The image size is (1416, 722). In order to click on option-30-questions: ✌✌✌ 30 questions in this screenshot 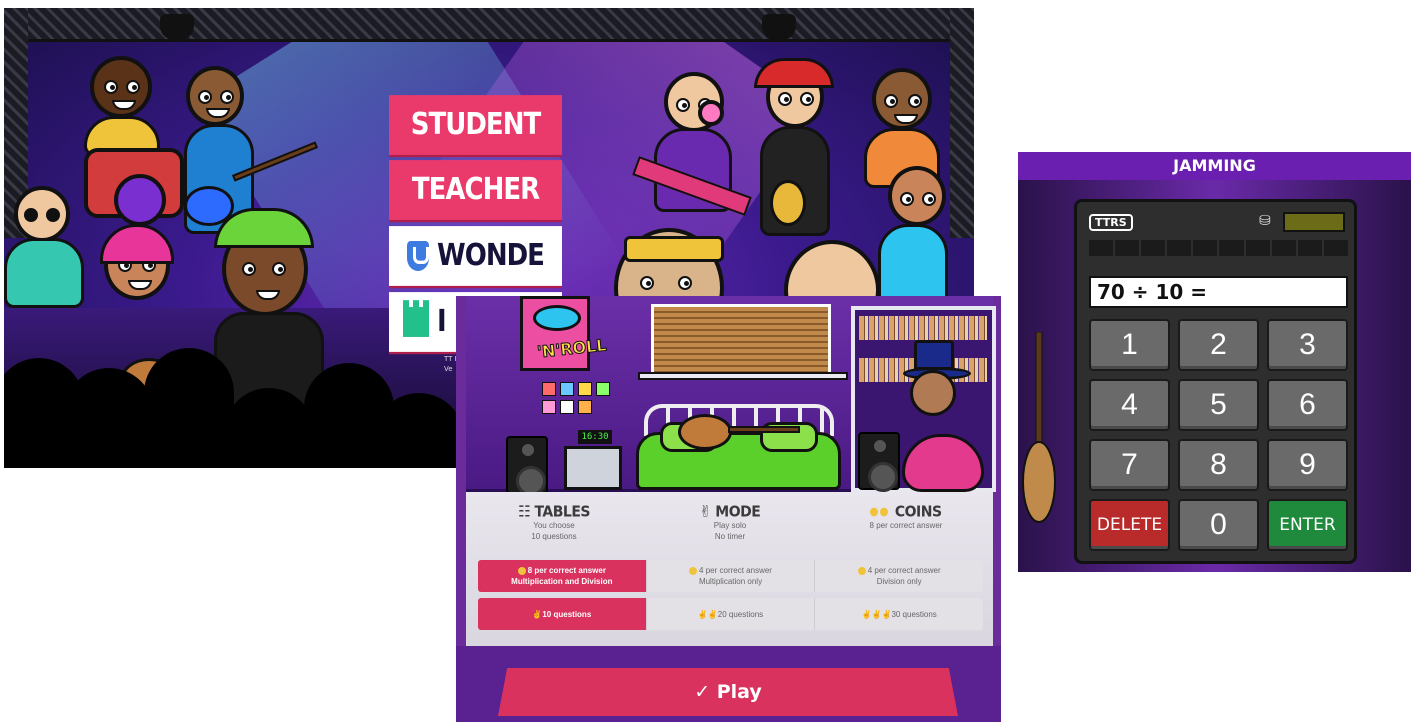, I will do `click(899, 614)`.